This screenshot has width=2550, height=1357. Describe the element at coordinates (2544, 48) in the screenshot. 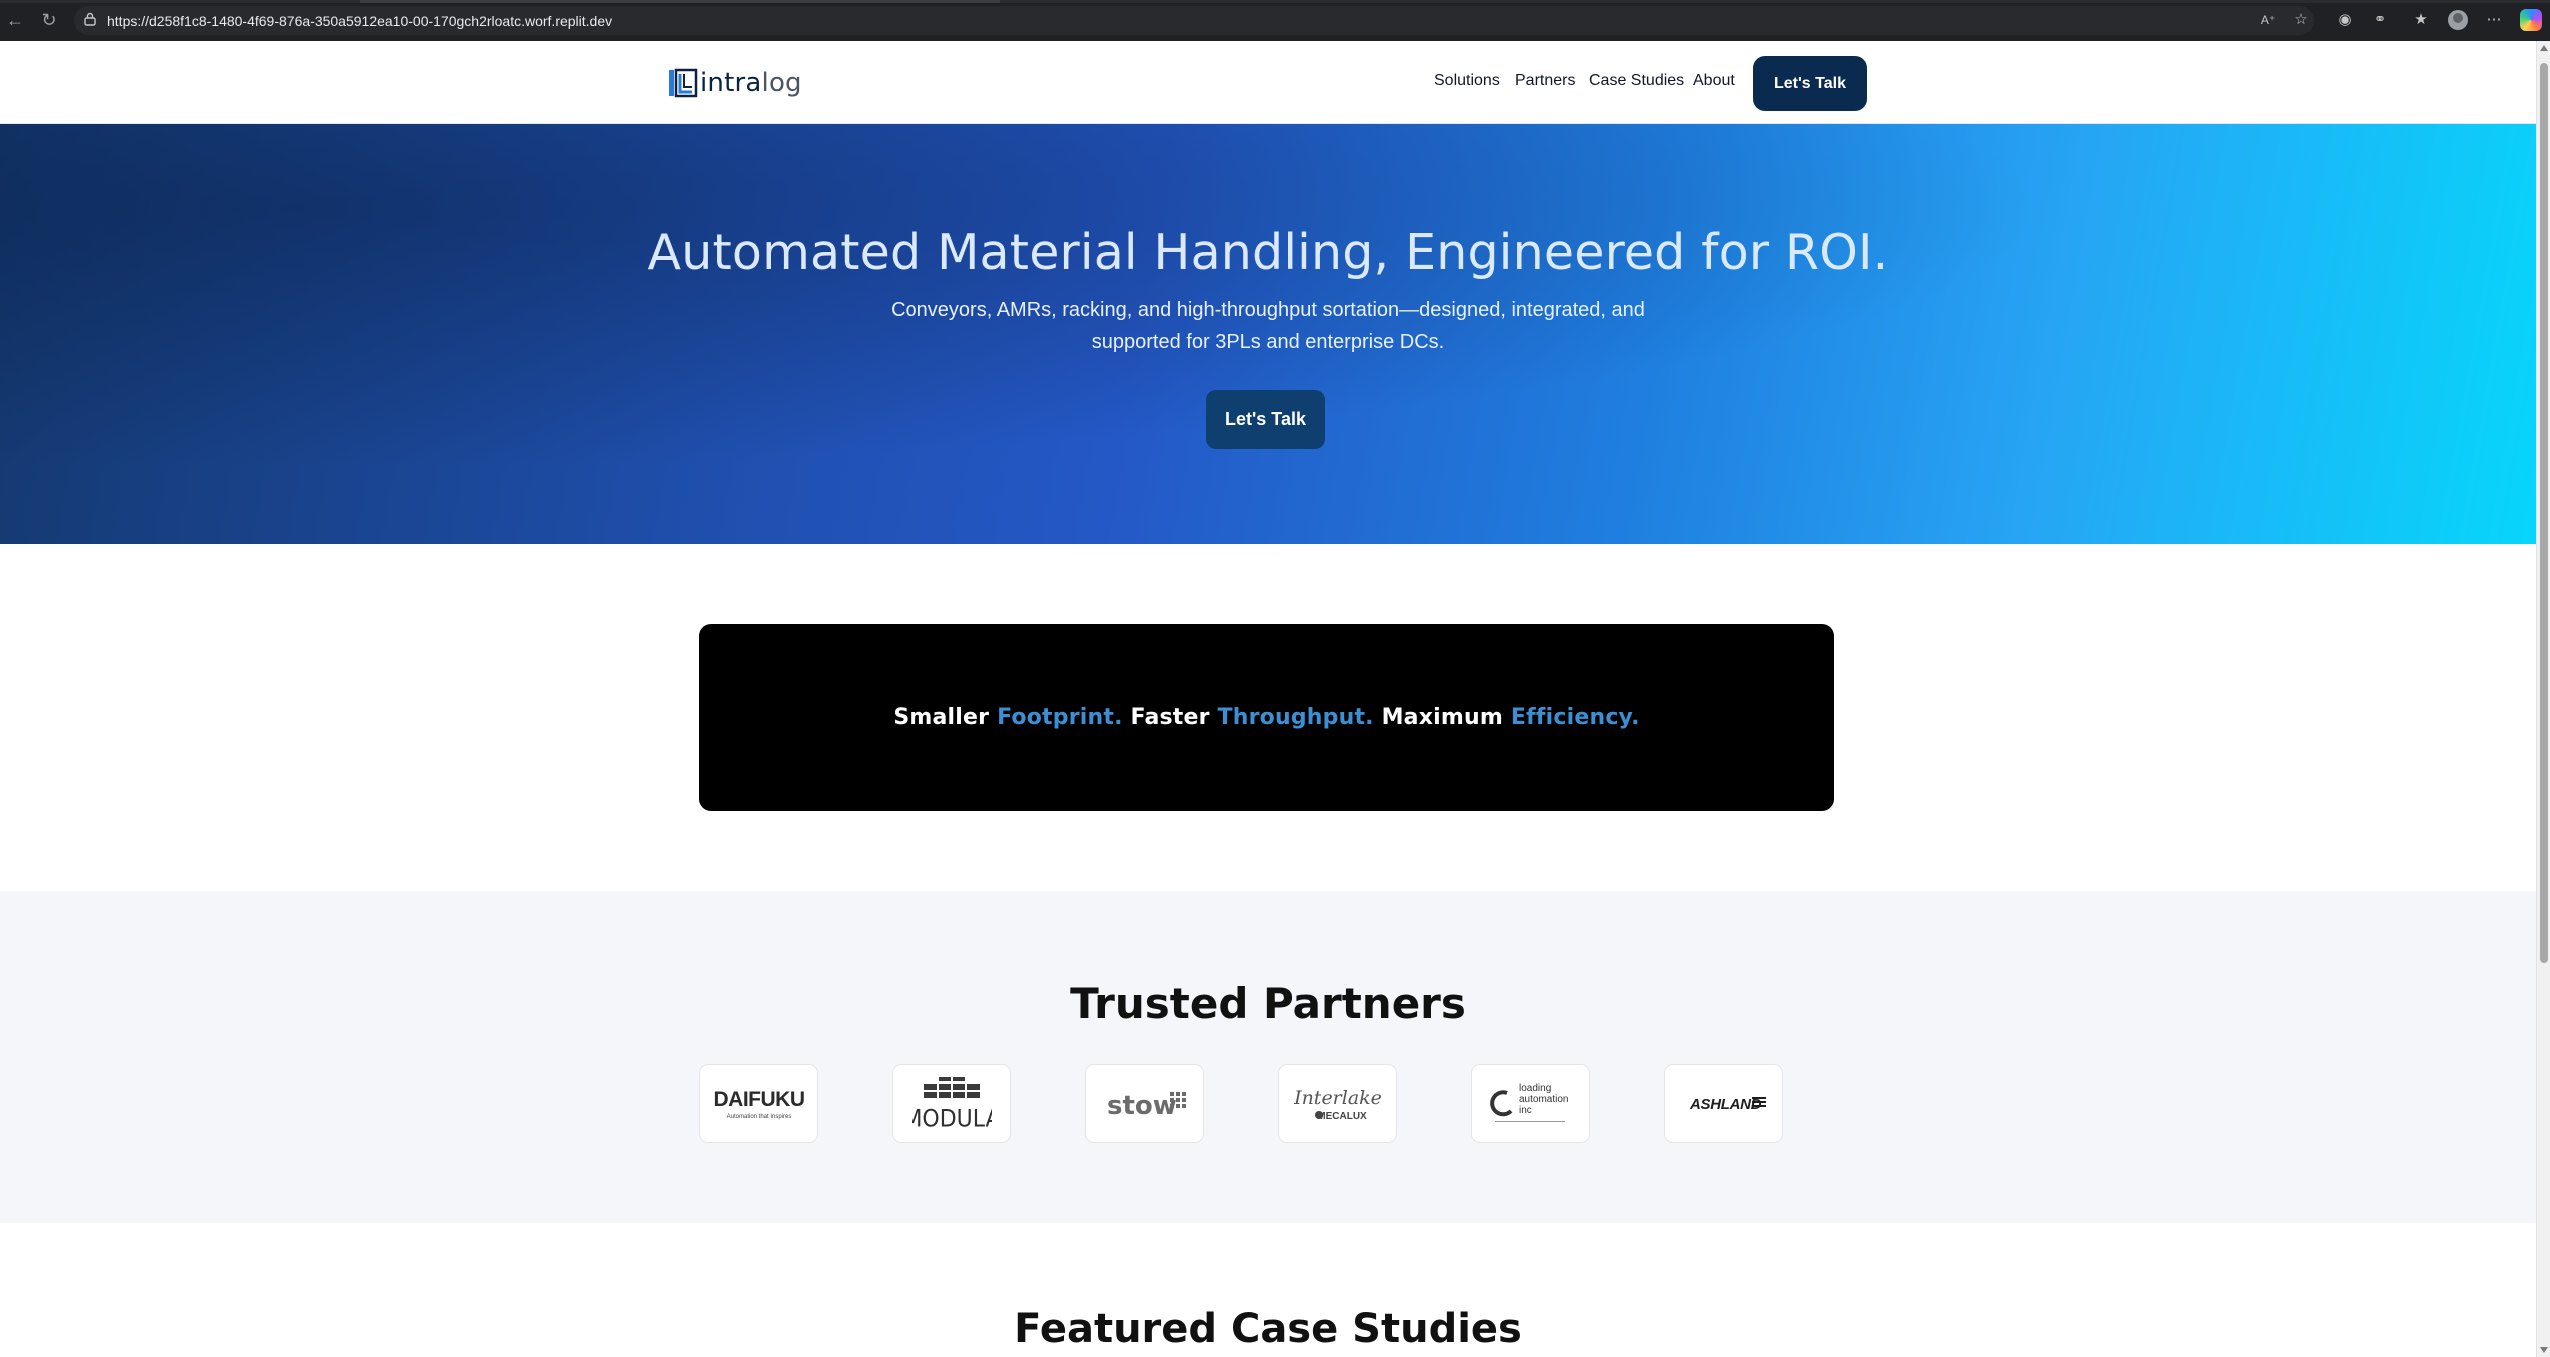

I see `scroll-up-arrow-icon` at that location.